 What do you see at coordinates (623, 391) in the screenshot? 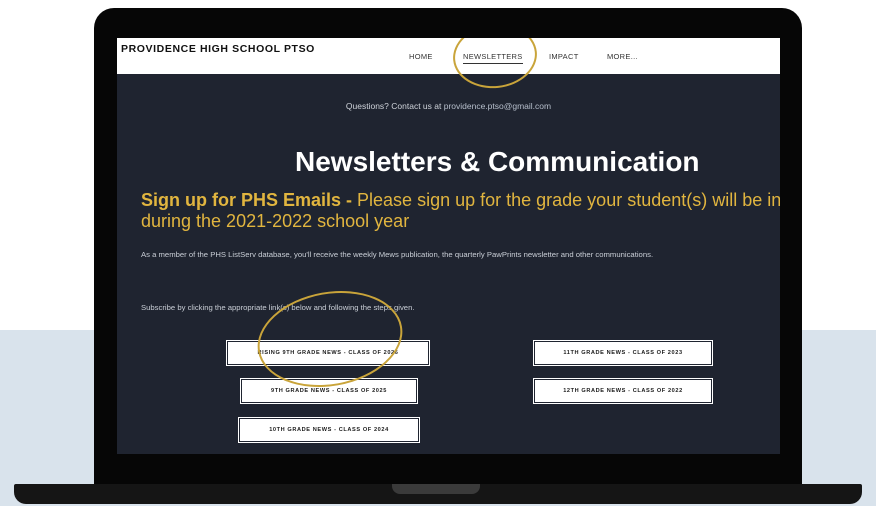
I see `12th-grade-news-button: 12TH GRADE NEWS - CLASS OF 2022` at bounding box center [623, 391].